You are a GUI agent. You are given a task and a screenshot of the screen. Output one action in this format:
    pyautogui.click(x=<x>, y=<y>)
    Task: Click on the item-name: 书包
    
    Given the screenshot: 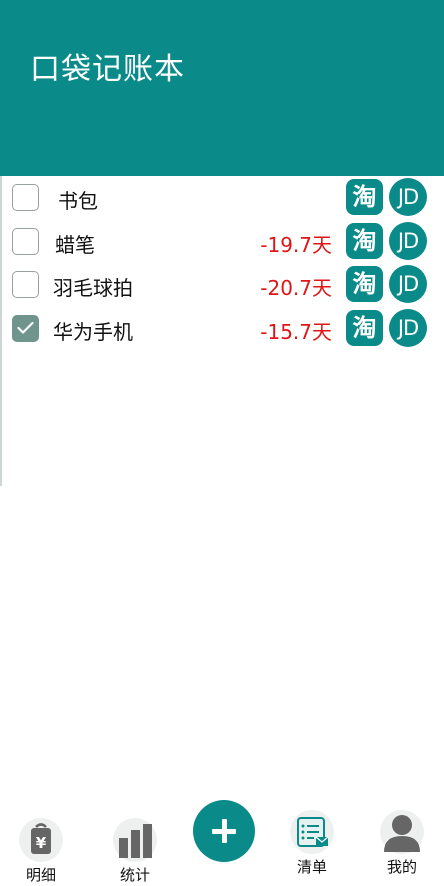 What is the action you would take?
    pyautogui.click(x=78, y=201)
    